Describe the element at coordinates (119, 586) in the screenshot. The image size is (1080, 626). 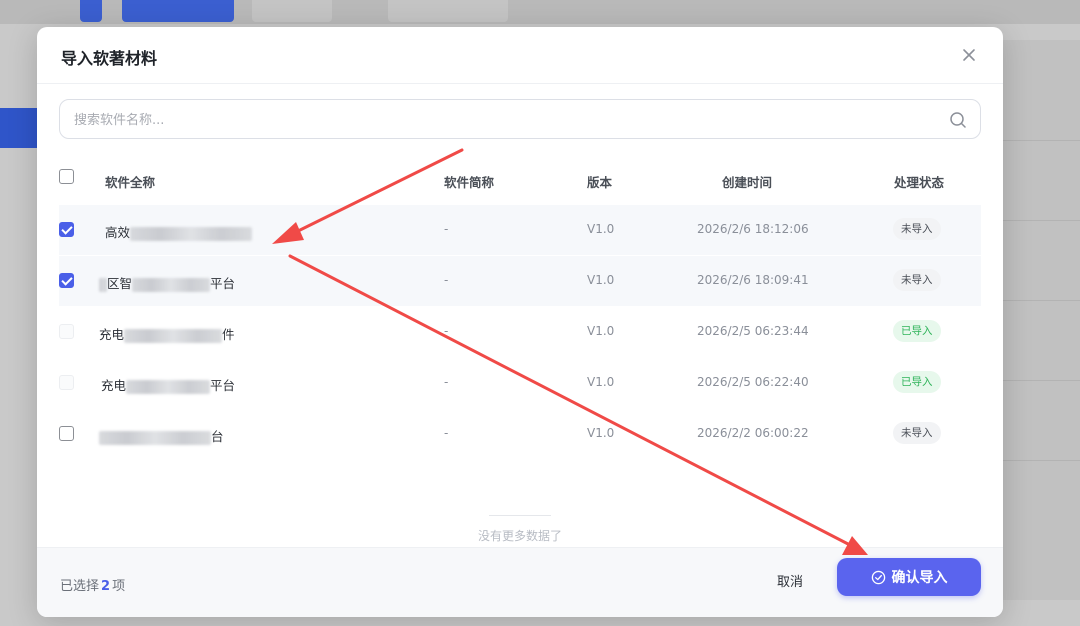
I see `selected-count-suffix: 项` at that location.